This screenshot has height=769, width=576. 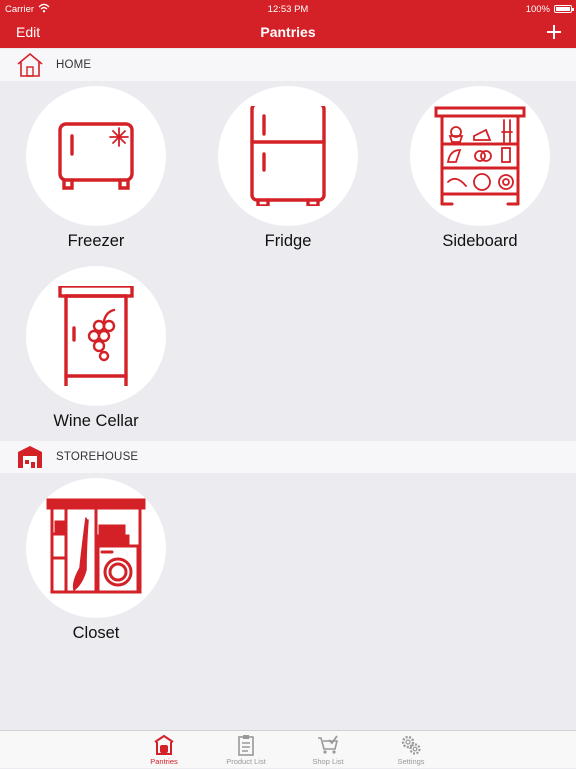 What do you see at coordinates (411, 761) in the screenshot?
I see `tab-label: Settings` at bounding box center [411, 761].